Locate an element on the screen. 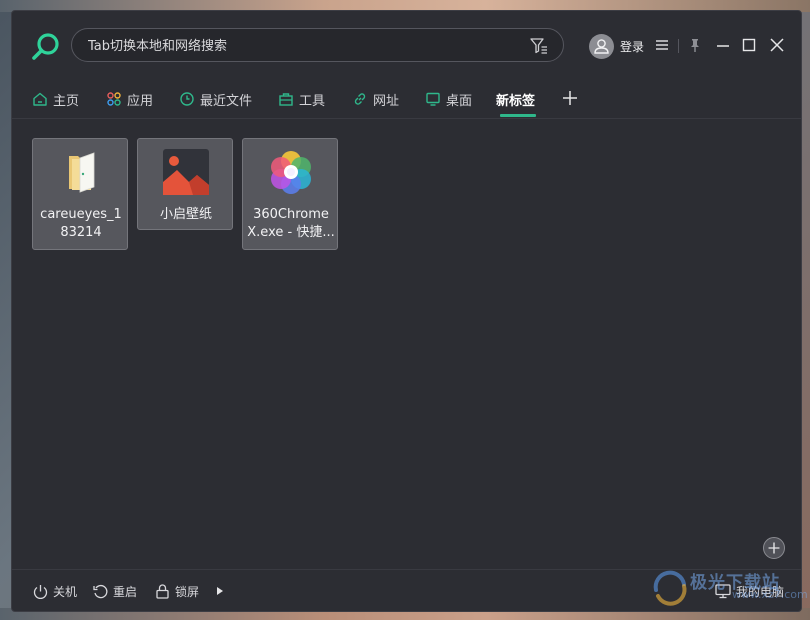 The width and height of the screenshot is (810, 620). search-box is located at coordinates (317, 45).